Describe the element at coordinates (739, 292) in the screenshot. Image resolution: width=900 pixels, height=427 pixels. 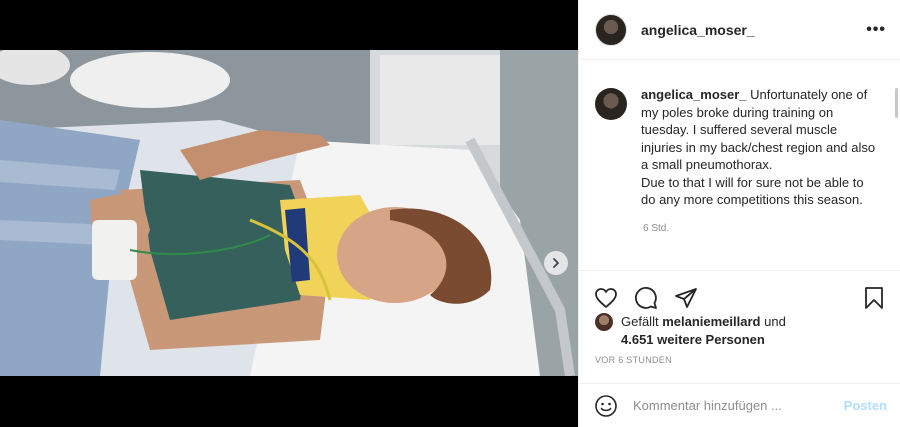
I see `action-bar` at that location.